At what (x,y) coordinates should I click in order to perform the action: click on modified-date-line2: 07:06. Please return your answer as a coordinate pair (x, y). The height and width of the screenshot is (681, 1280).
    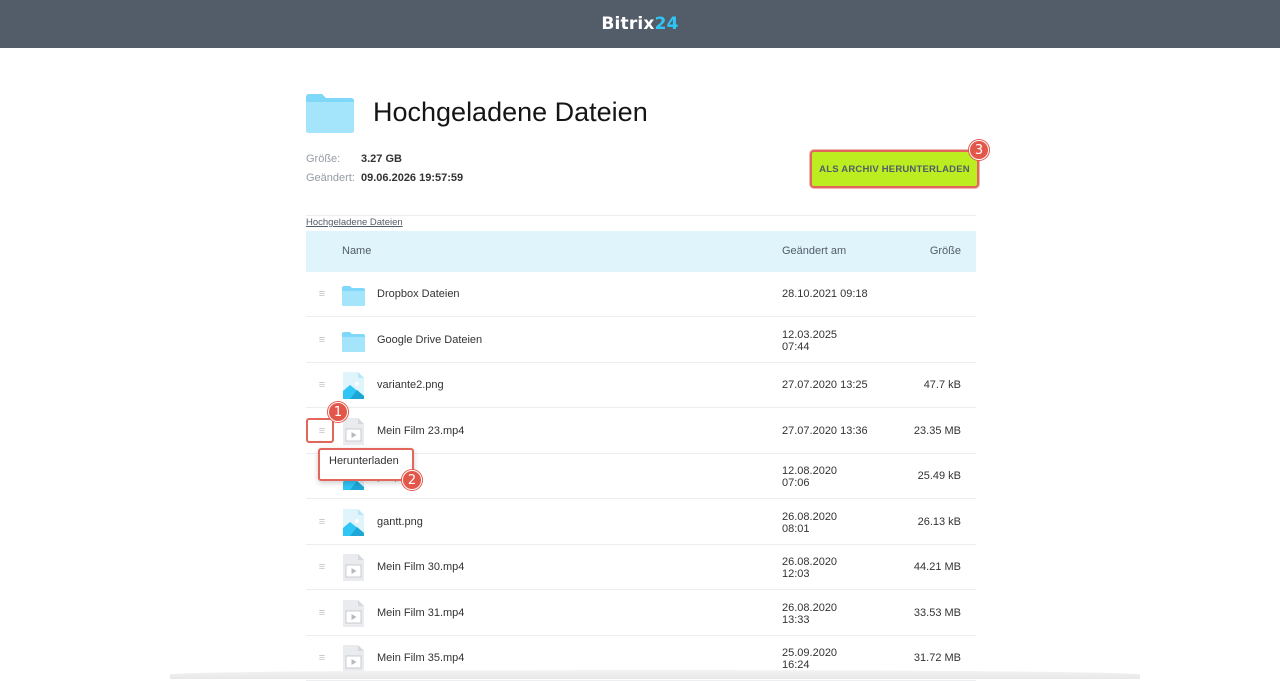
    Looking at the image, I should click on (796, 483).